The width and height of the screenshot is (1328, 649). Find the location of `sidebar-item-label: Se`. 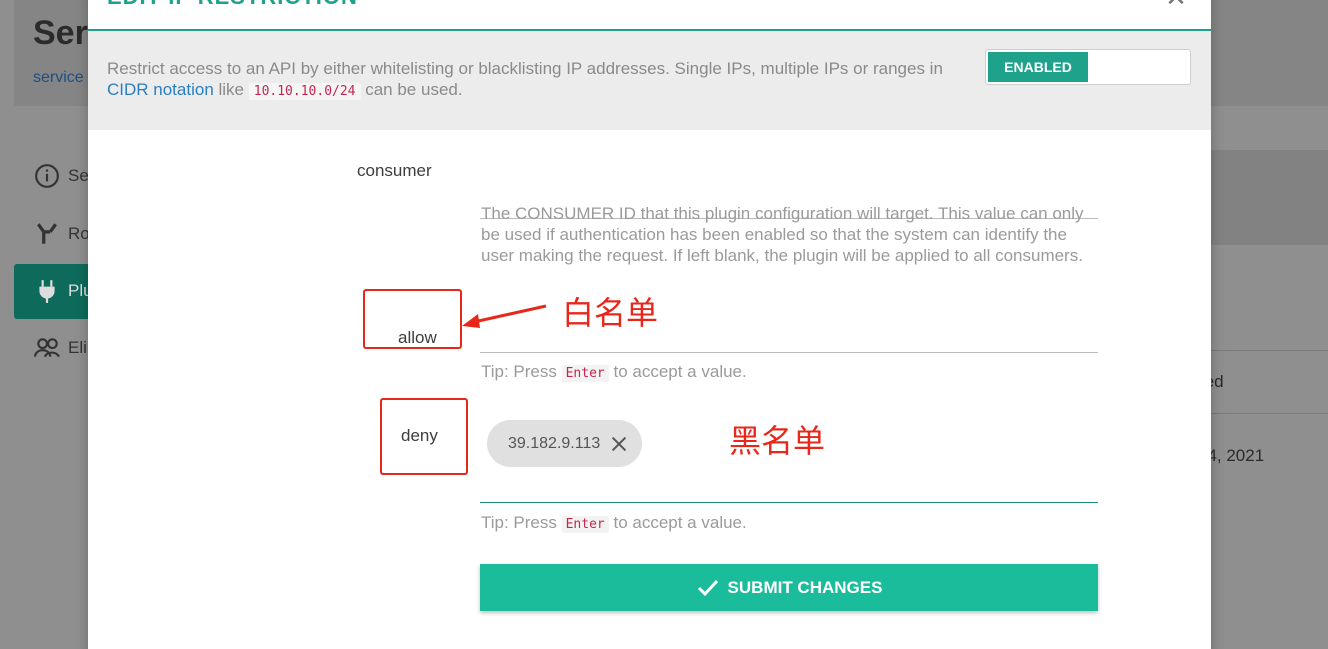

sidebar-item-label: Se is located at coordinates (78, 175).